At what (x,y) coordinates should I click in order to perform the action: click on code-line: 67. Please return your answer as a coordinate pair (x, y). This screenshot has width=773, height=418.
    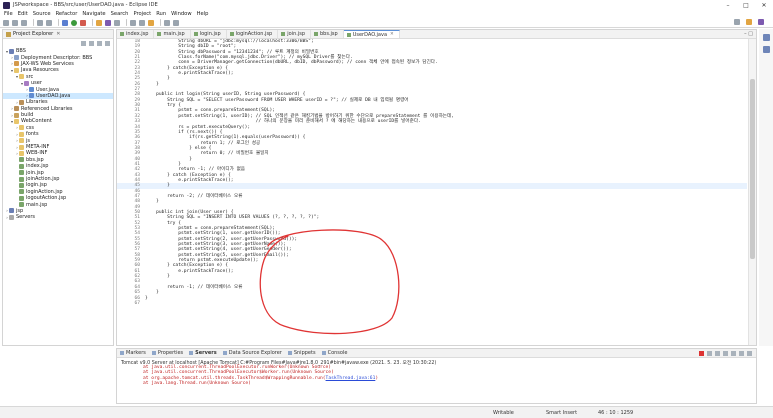
    Looking at the image, I should click on (432, 303).